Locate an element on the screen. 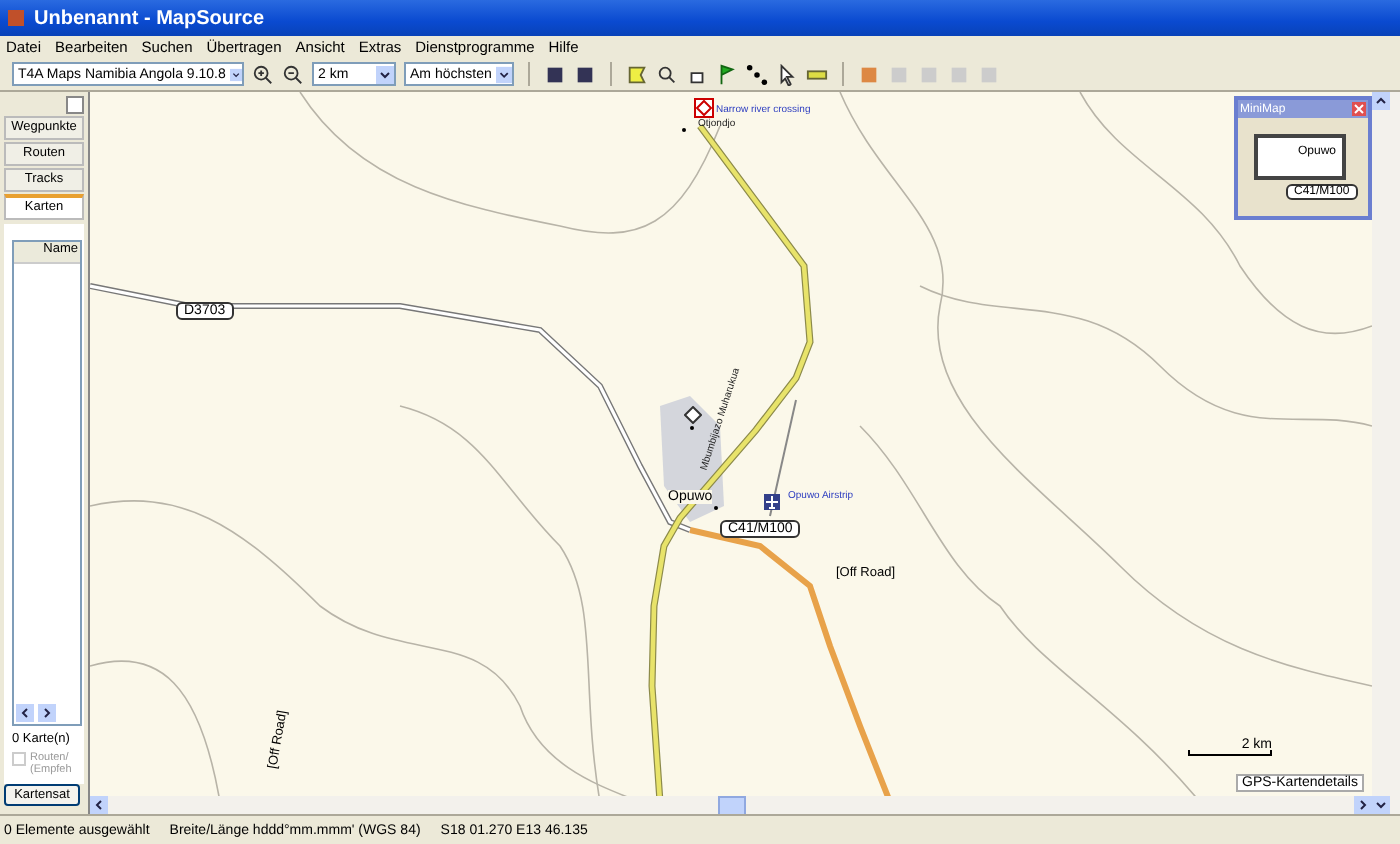 The height and width of the screenshot is (844, 1400). map-tool-icon is located at coordinates (637, 74).